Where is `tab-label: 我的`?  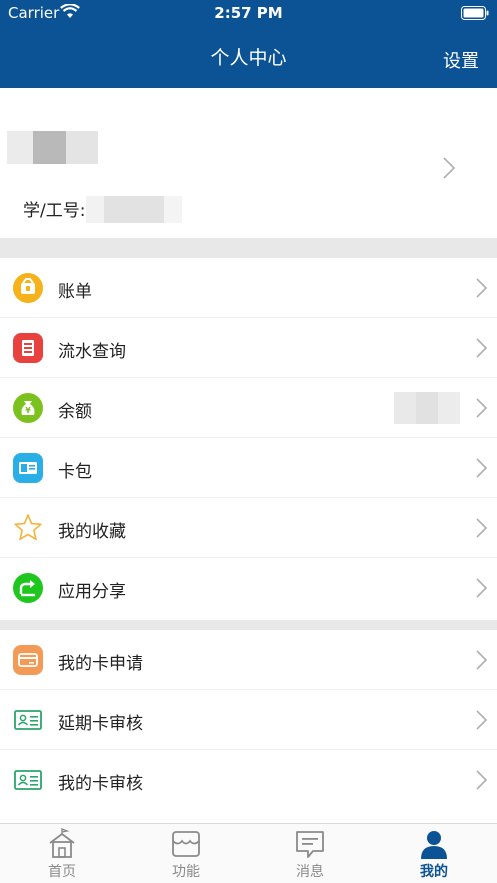 tab-label: 我的 is located at coordinates (434, 872).